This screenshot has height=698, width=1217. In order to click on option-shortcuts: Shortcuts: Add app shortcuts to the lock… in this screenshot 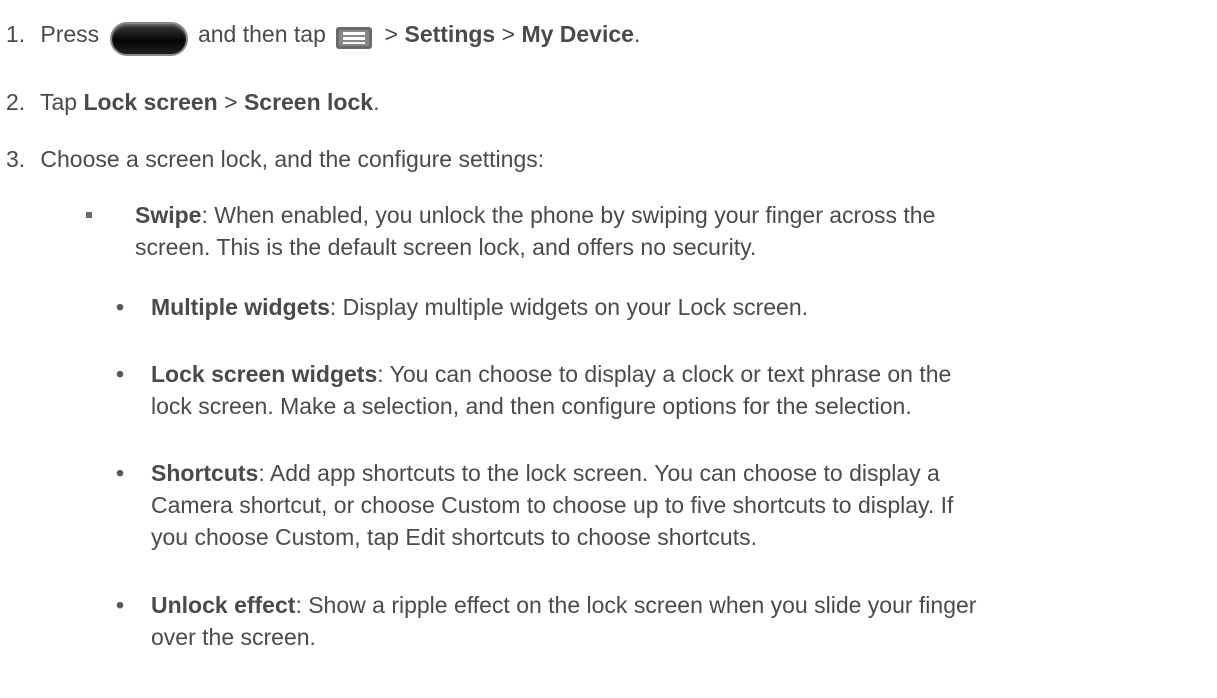, I will do `click(552, 505)`.